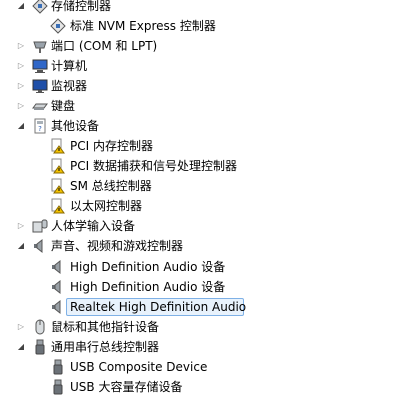  Describe the element at coordinates (197, 66) in the screenshot. I see `tree-node-computer: ▷ 计算机` at that location.